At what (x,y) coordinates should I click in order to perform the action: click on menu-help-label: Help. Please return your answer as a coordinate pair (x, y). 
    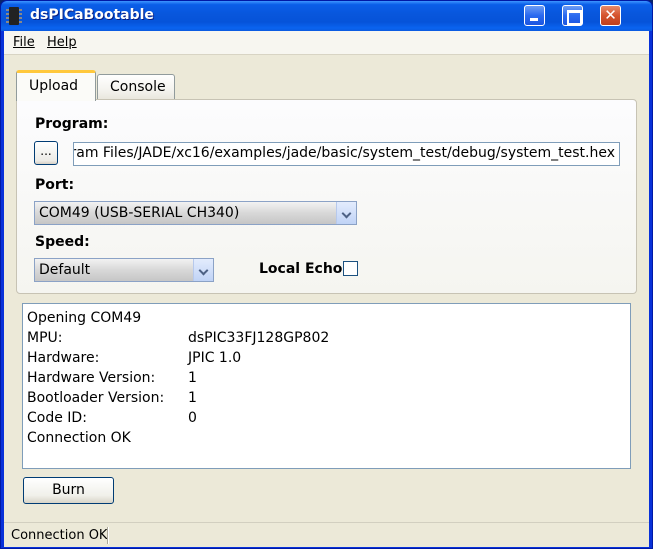
    Looking at the image, I should click on (62, 42).